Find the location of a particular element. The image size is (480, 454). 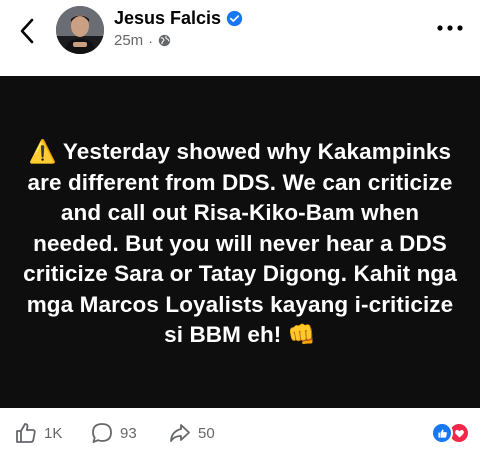

more-horizontal-icon is located at coordinates (450, 28).